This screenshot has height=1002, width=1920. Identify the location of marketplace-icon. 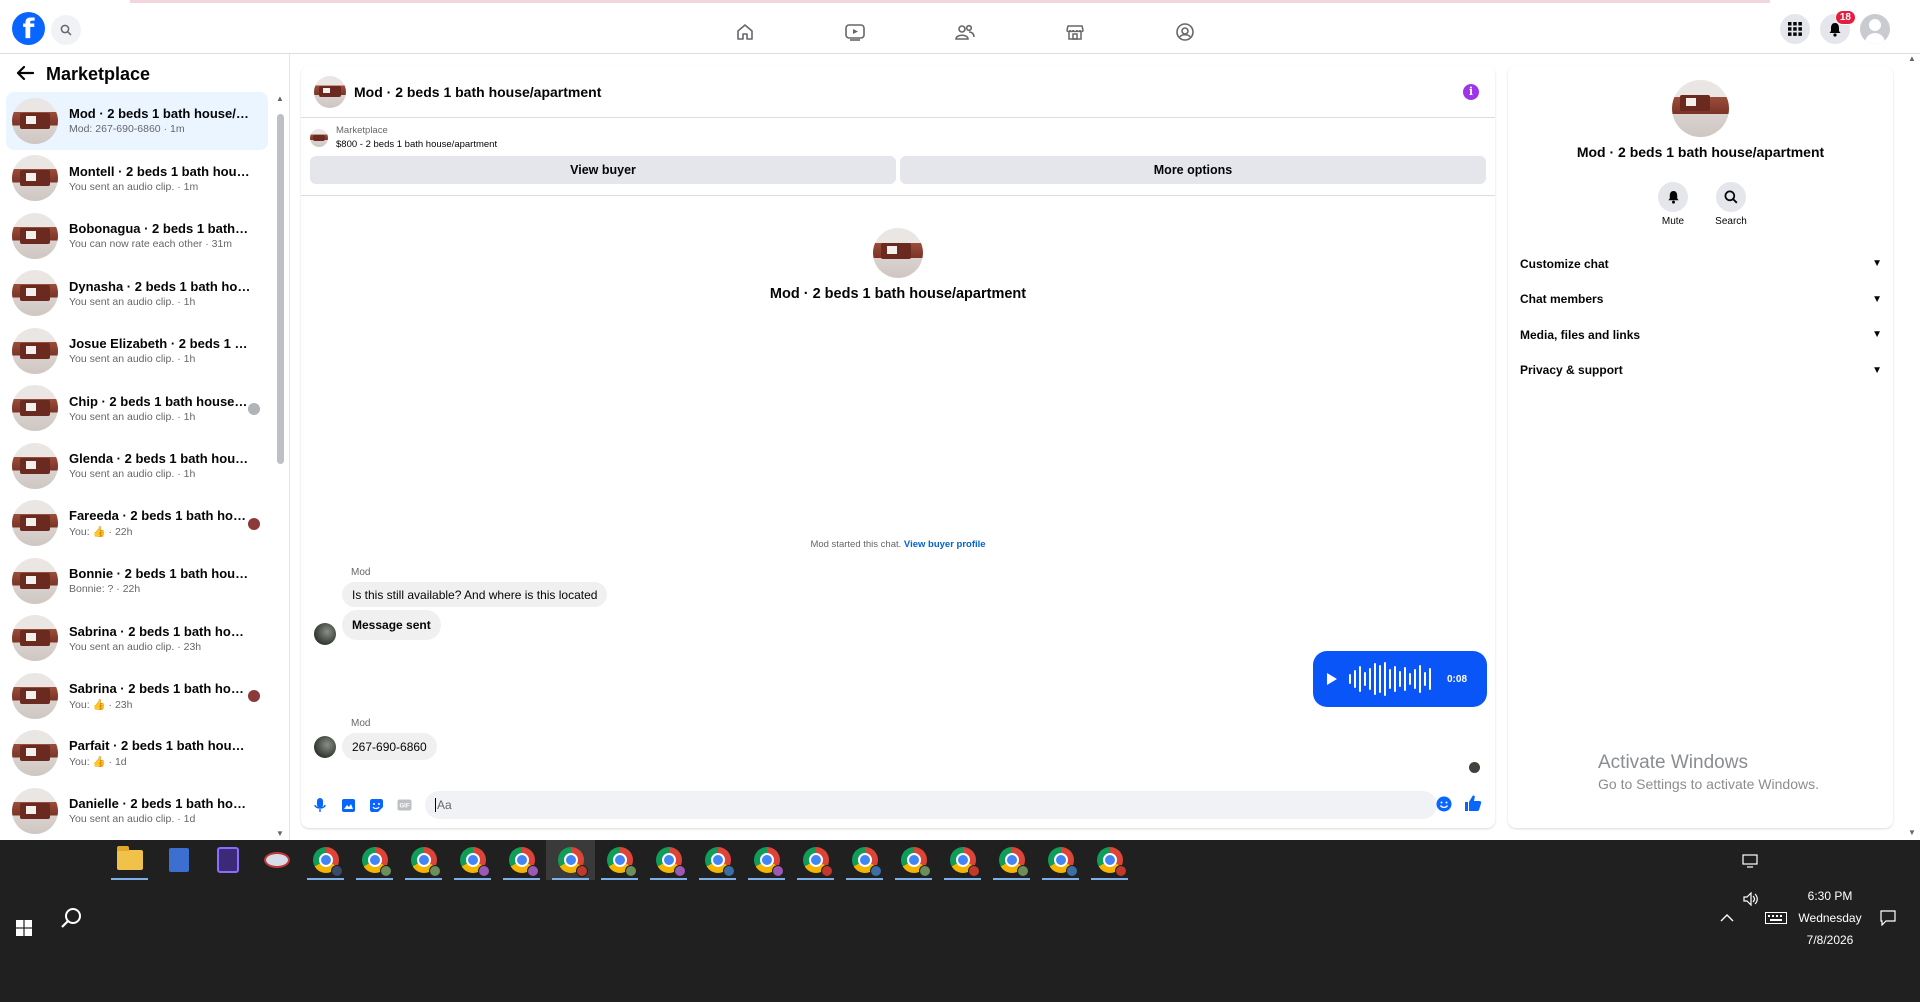
(1075, 32).